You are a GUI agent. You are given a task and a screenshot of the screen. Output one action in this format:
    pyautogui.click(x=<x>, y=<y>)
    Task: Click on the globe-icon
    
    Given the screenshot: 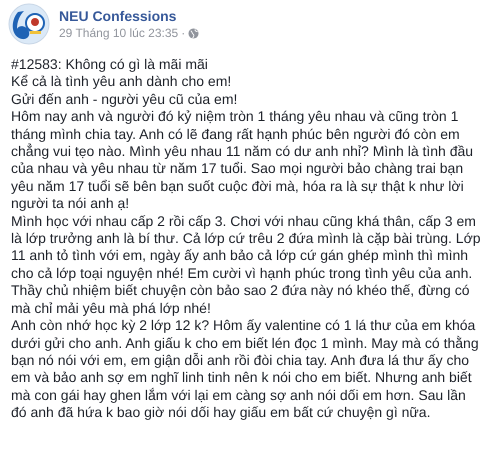 What is the action you would take?
    pyautogui.click(x=194, y=33)
    